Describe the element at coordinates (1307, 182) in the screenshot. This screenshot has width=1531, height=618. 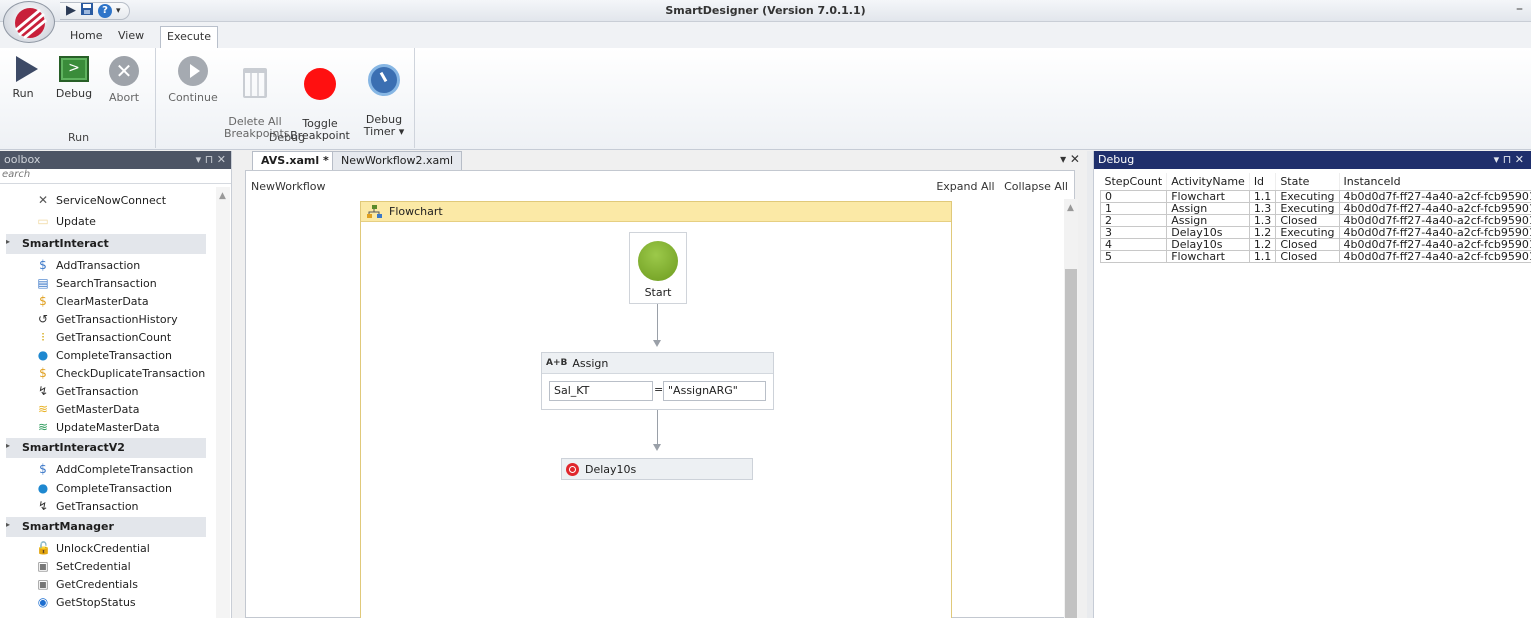
I see `column-header: State` at that location.